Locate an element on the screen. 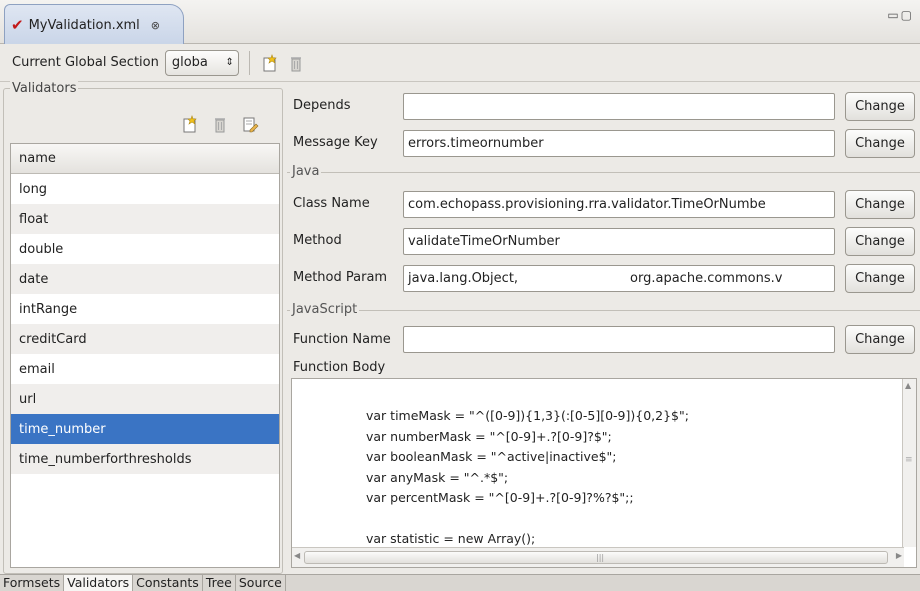 The image size is (920, 591). new-validator-icon is located at coordinates (190, 124).